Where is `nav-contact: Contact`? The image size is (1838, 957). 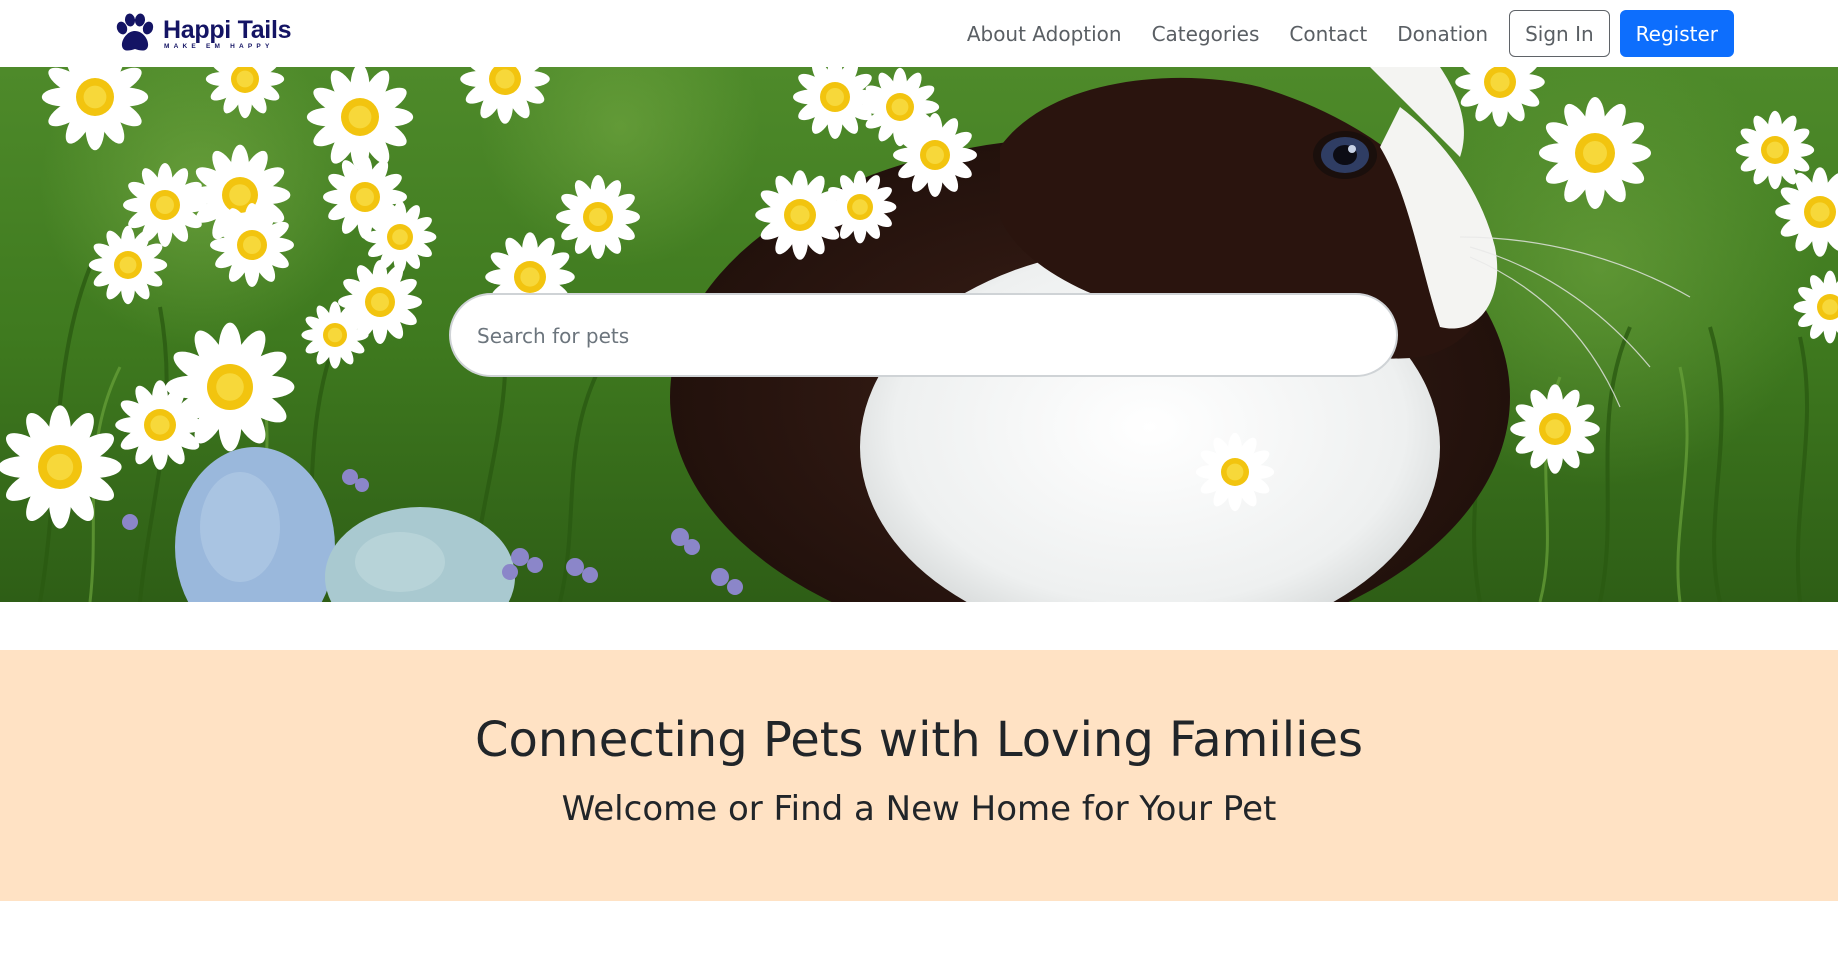
nav-contact: Contact is located at coordinates (1328, 34).